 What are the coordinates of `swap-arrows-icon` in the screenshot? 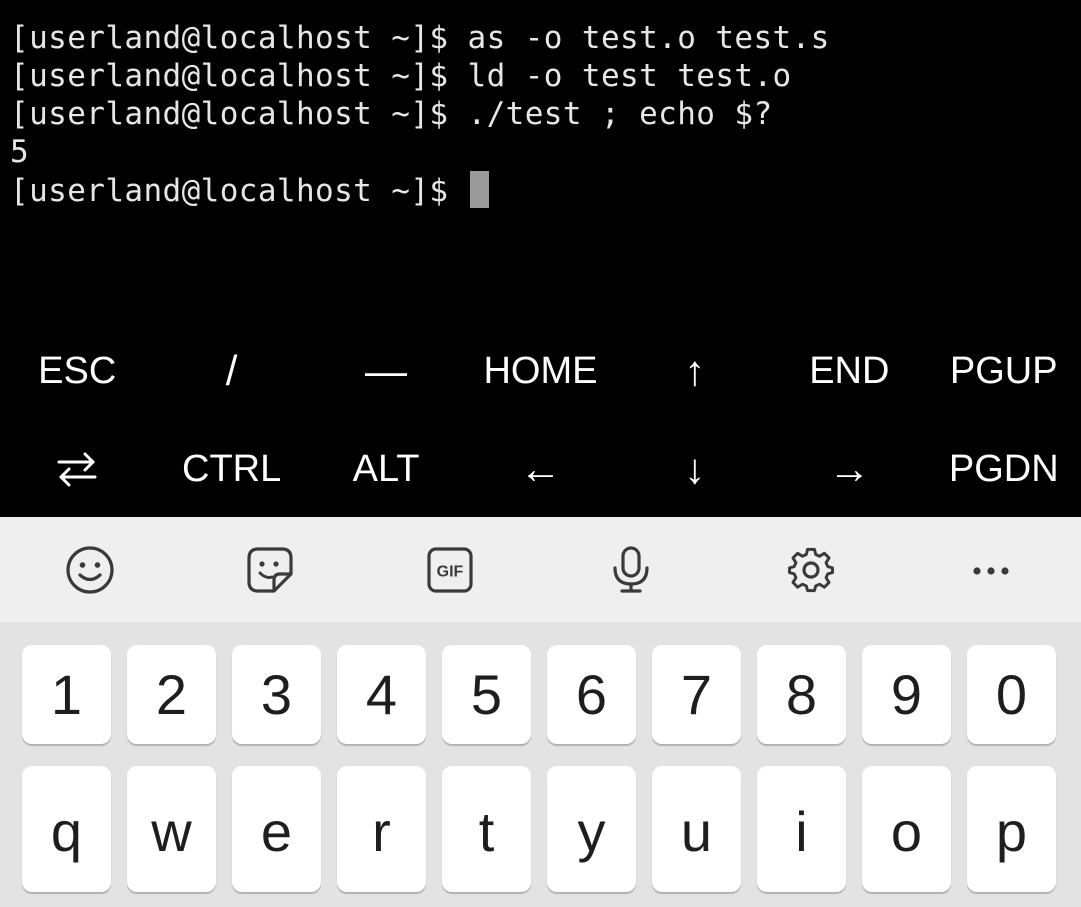 It's located at (77, 469).